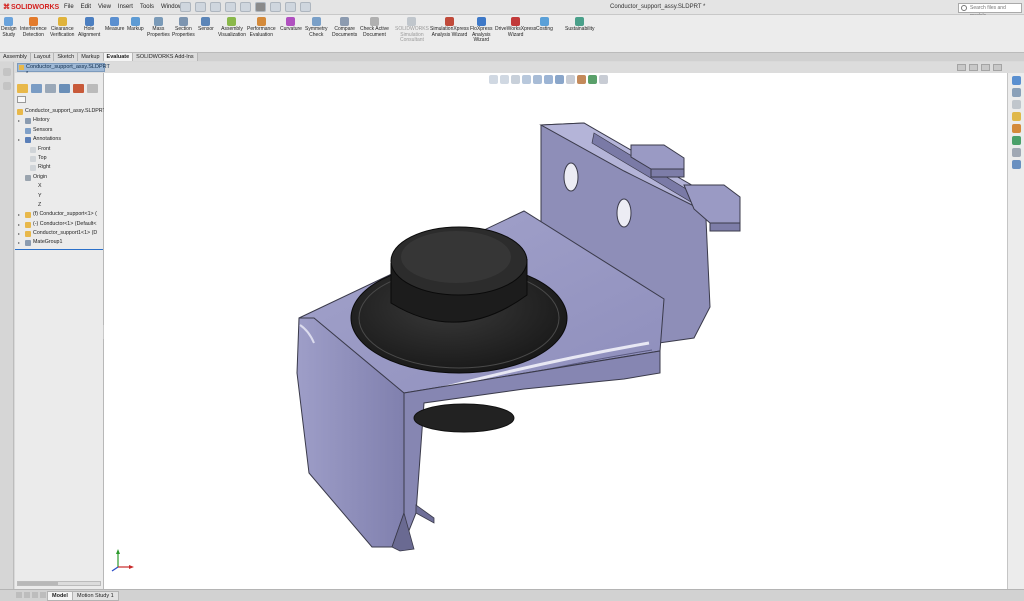 This screenshot has width=1024, height=601. I want to click on command-measure: Measure, so click(114, 25).